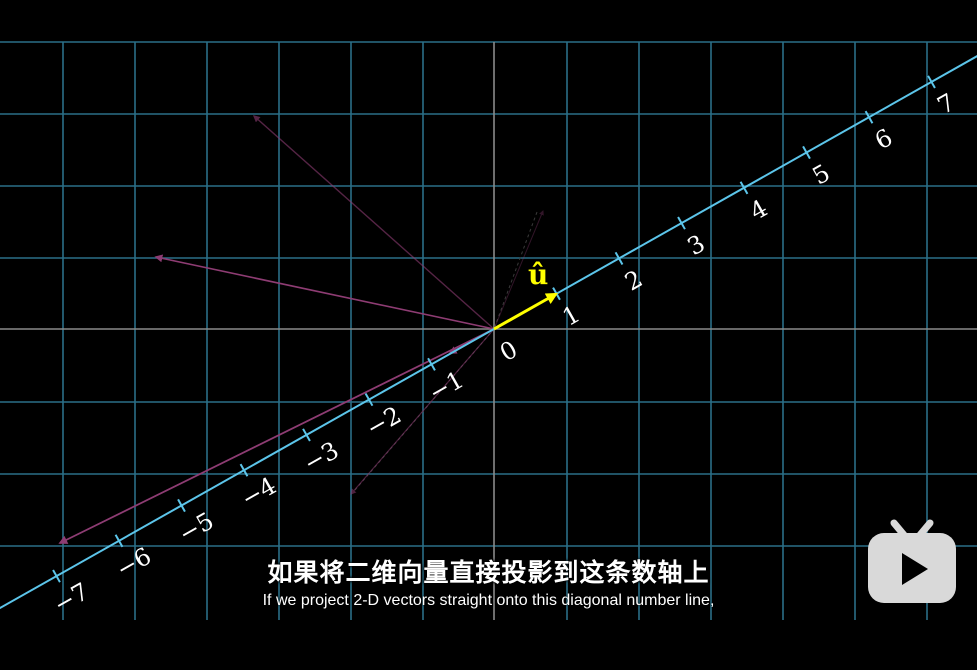 This screenshot has height=670, width=977. Describe the element at coordinates (488, 645) in the screenshot. I see `letterbox-bottom` at that location.